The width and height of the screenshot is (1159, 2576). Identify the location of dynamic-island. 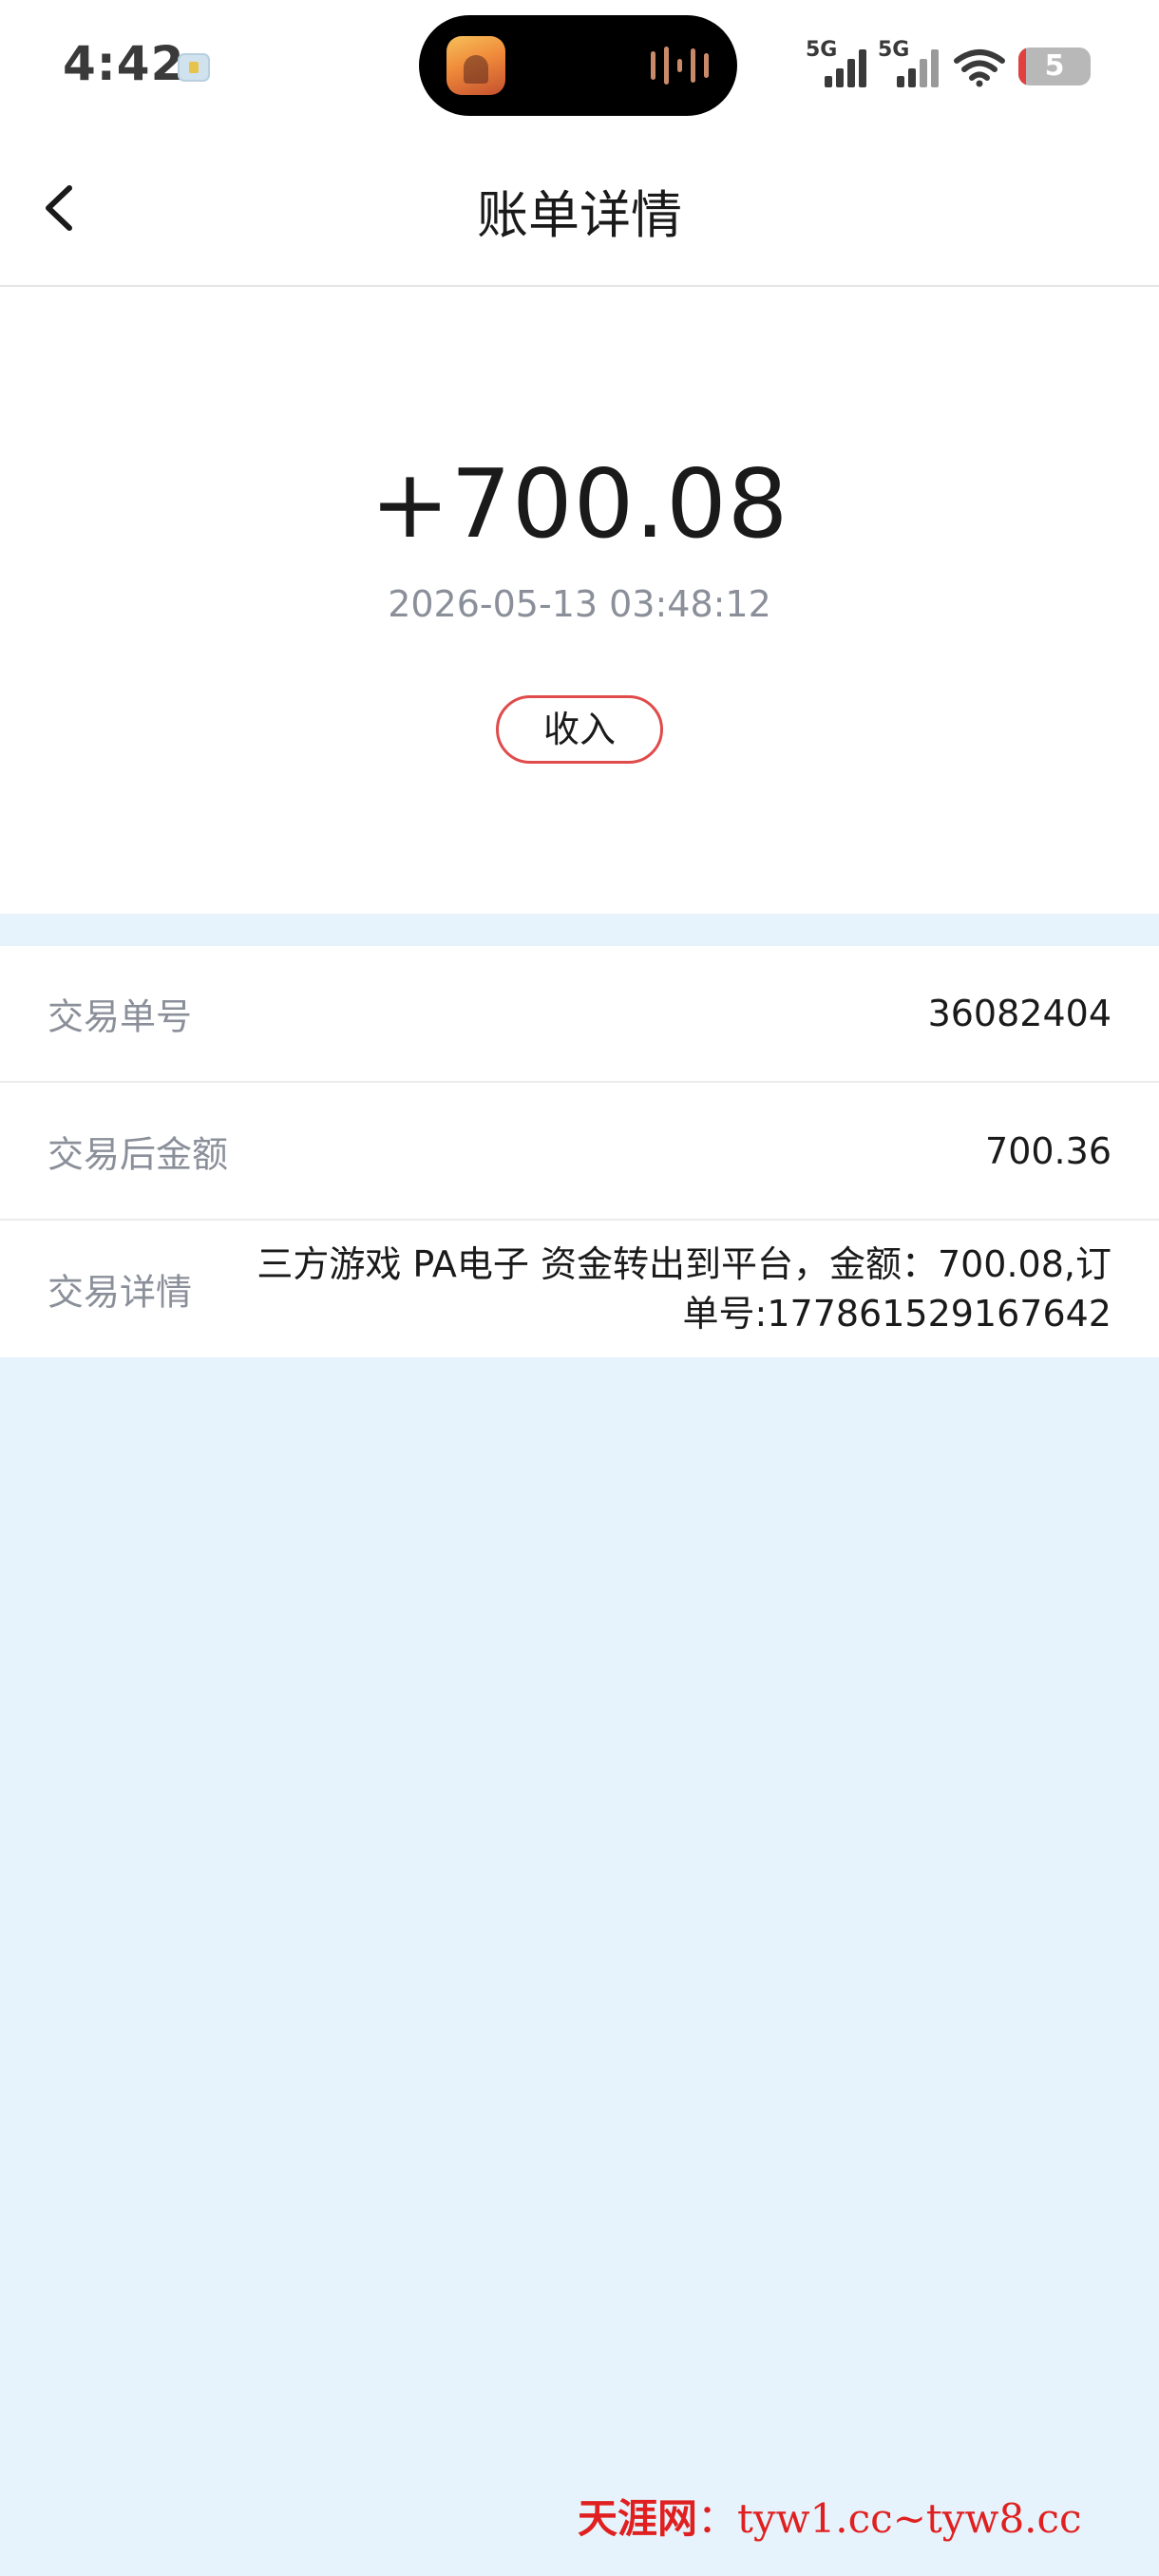
(578, 65).